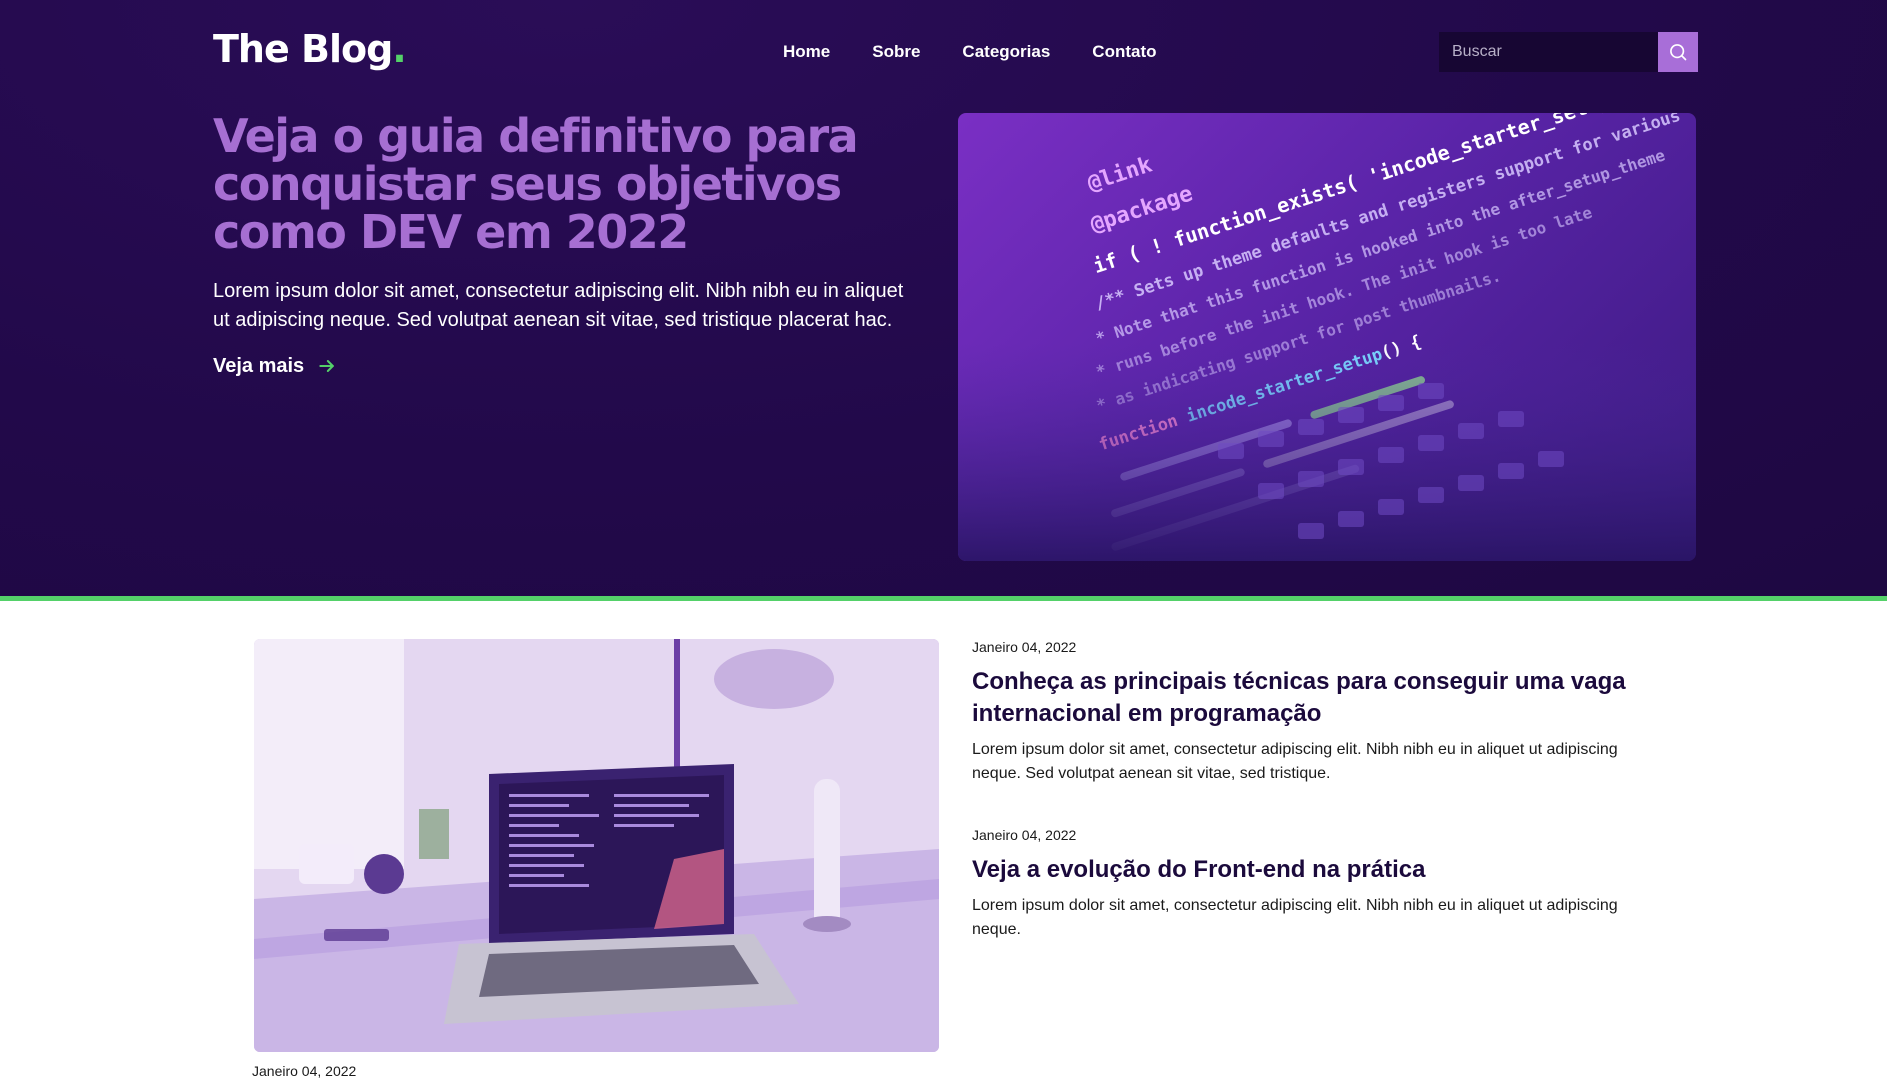 This screenshot has height=1078, width=1887. Describe the element at coordinates (1006, 52) in the screenshot. I see `nav-item-categorias: Categorias` at that location.